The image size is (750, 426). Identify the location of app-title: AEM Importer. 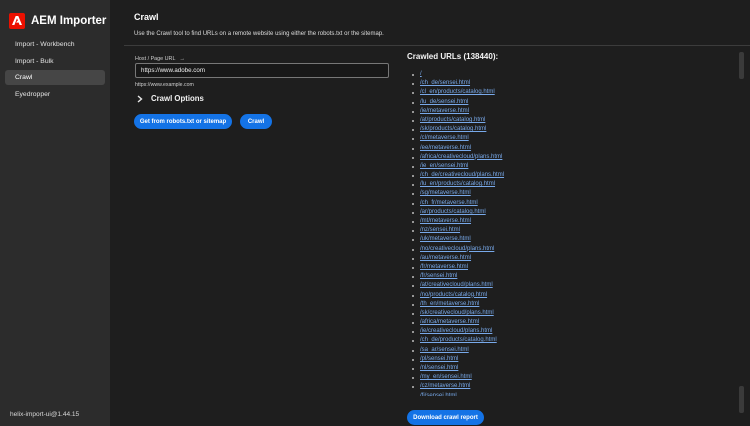
(69, 20).